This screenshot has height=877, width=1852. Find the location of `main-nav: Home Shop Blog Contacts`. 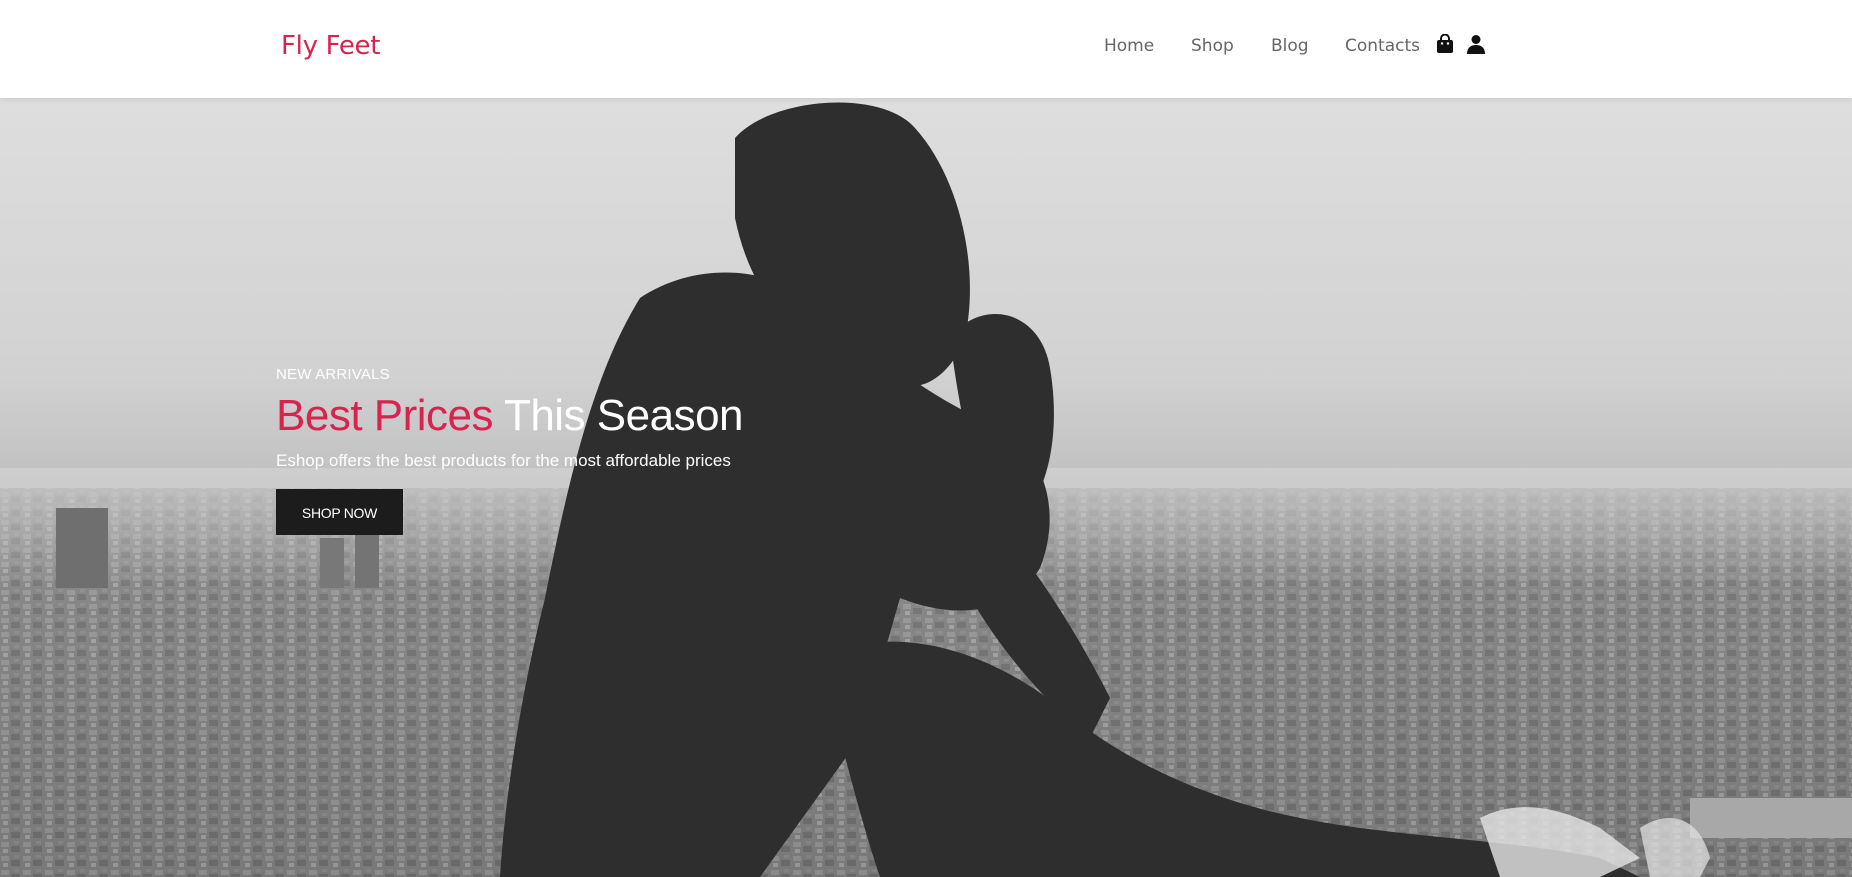

main-nav: Home Shop Blog Contacts is located at coordinates (926, 51).